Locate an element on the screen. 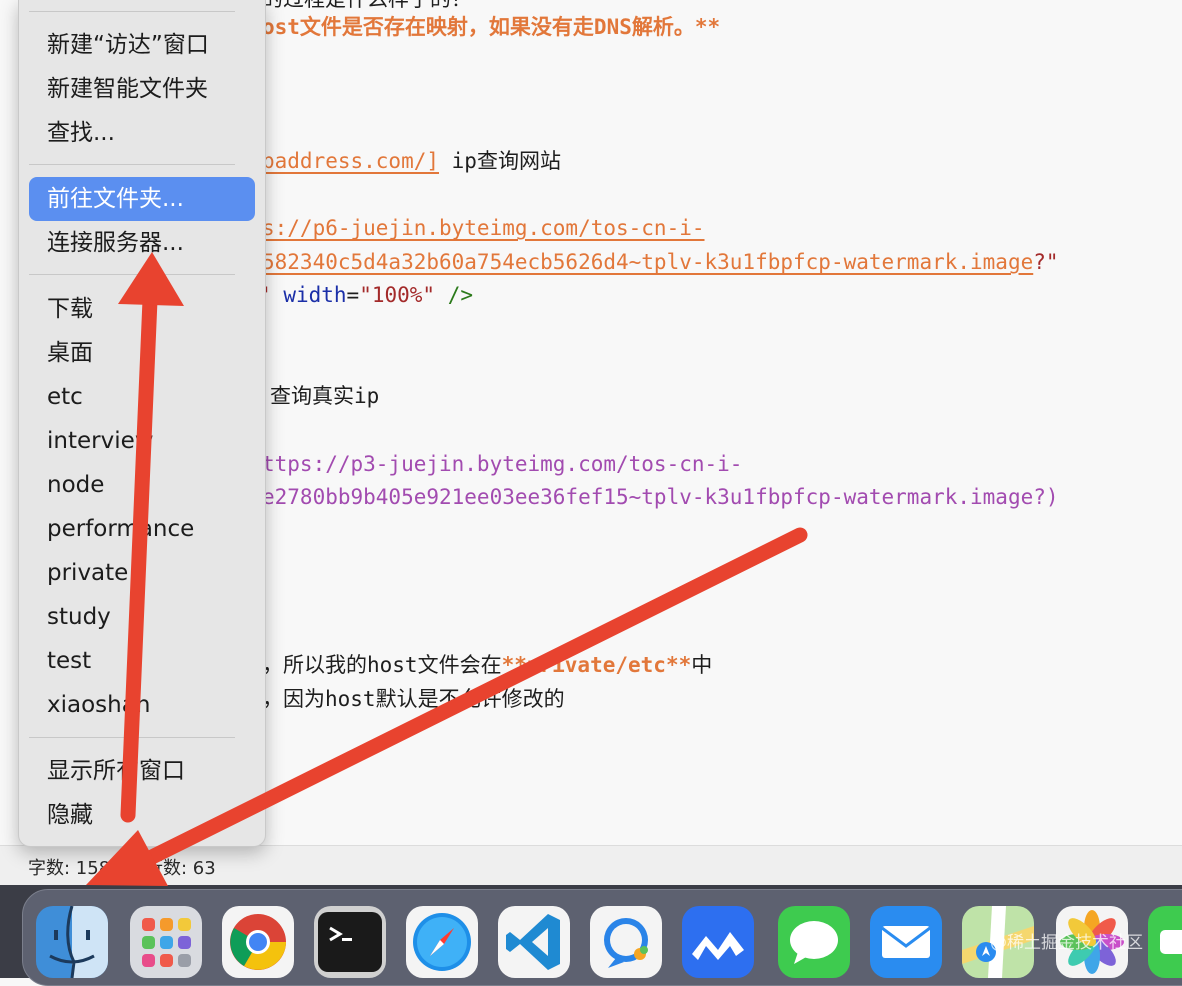 The width and height of the screenshot is (1182, 986). menu-item-show-all-windows: 显示所有窗口 is located at coordinates (142, 771).